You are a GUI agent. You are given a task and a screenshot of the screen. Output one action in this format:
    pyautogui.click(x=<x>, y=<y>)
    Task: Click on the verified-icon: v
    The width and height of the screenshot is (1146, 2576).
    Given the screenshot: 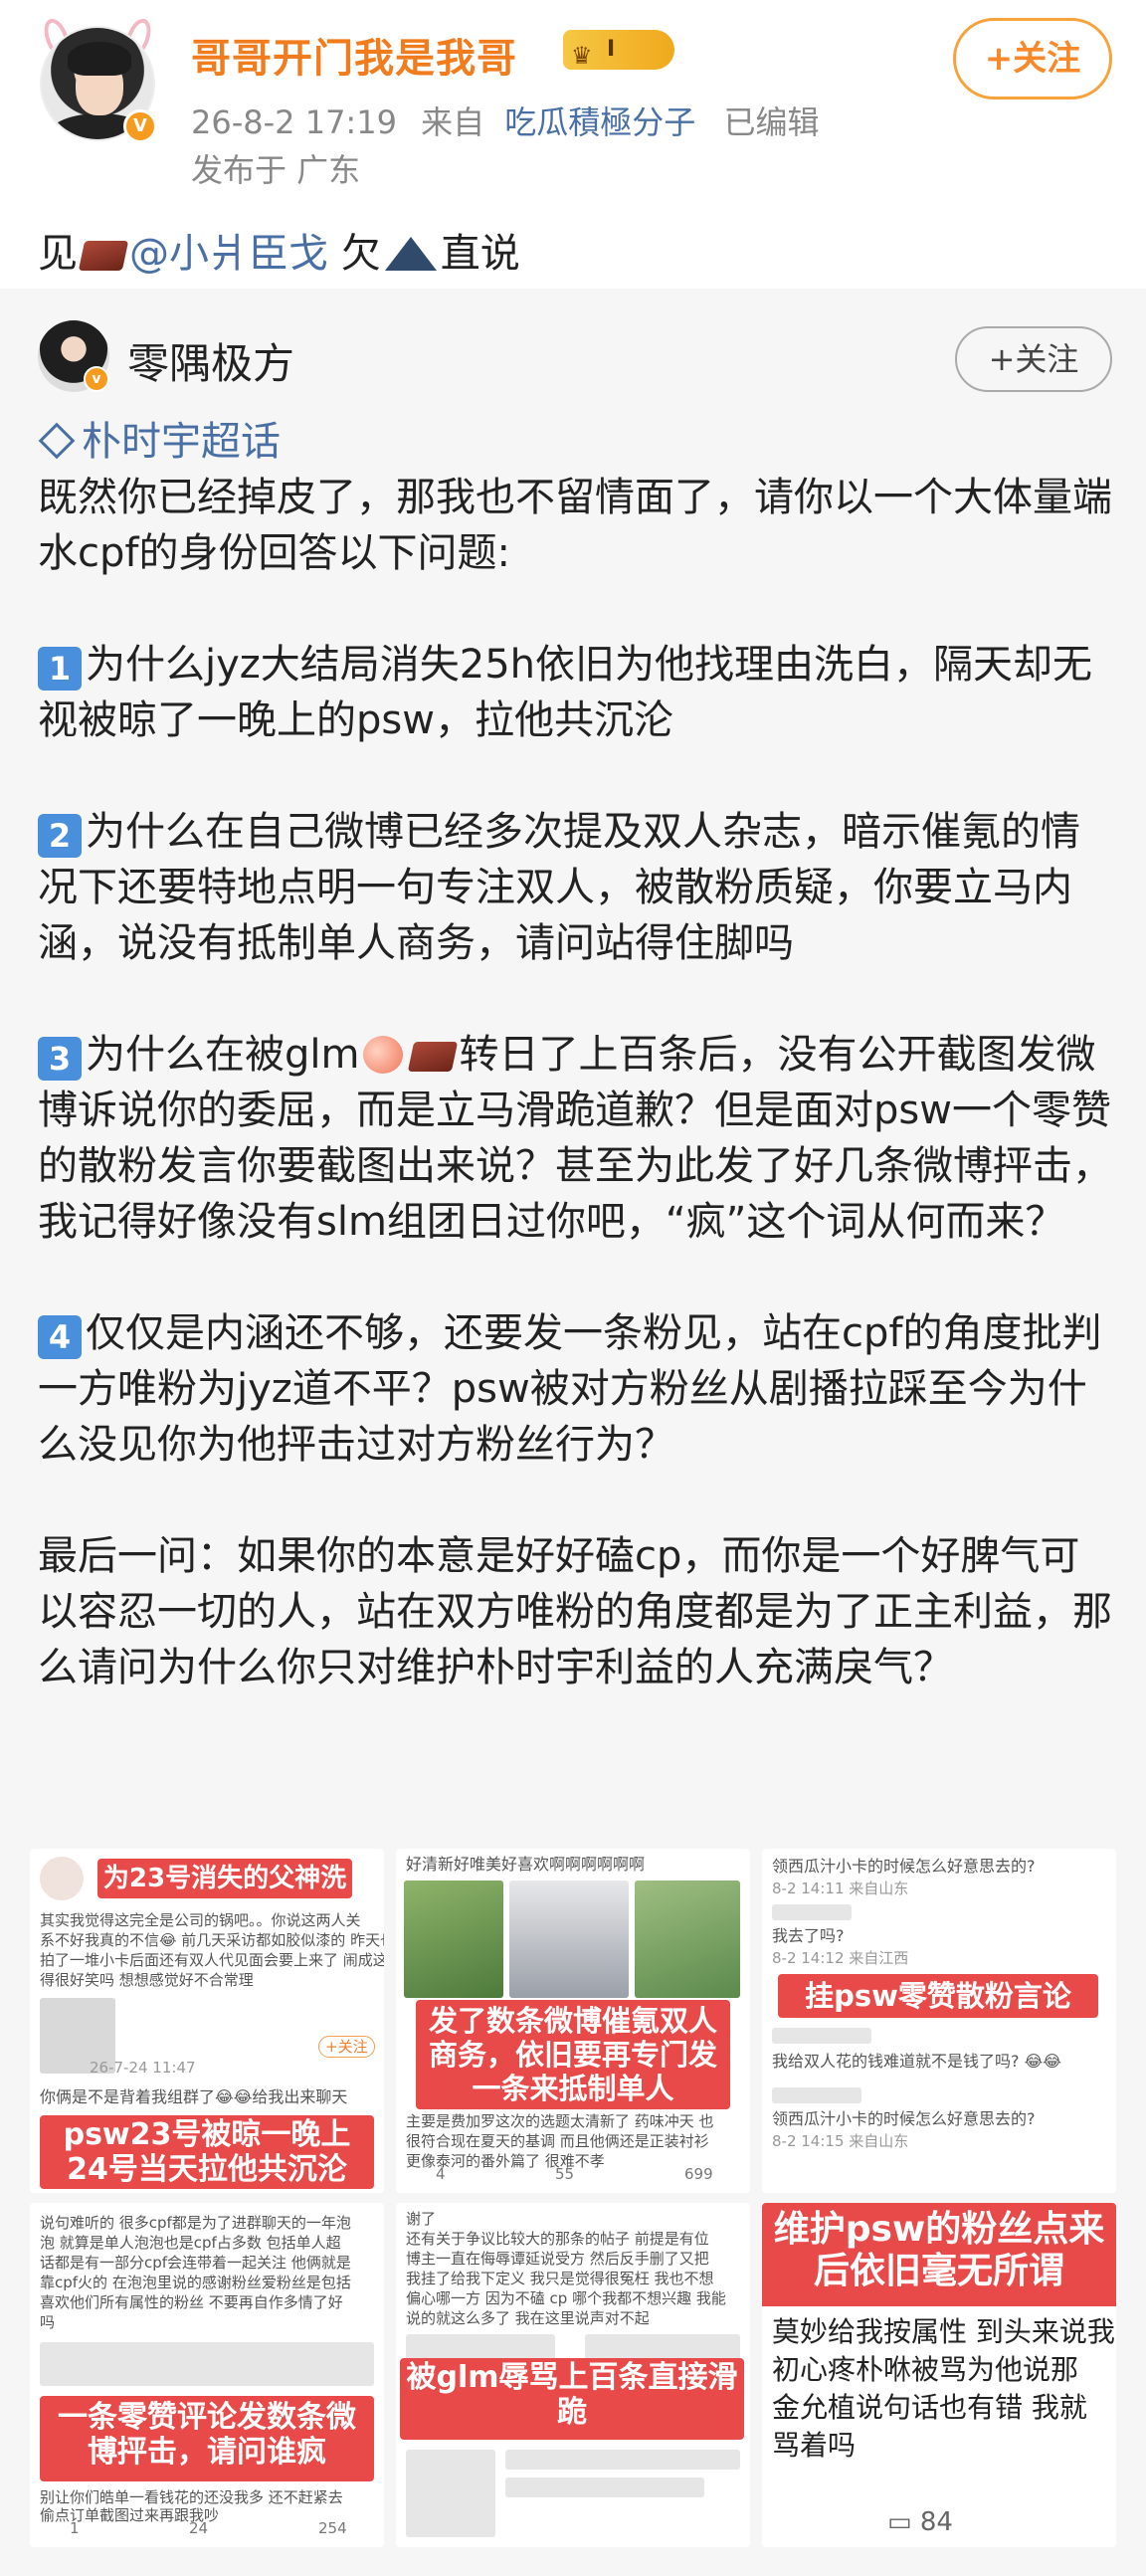 What is the action you would take?
    pyautogui.click(x=96, y=379)
    